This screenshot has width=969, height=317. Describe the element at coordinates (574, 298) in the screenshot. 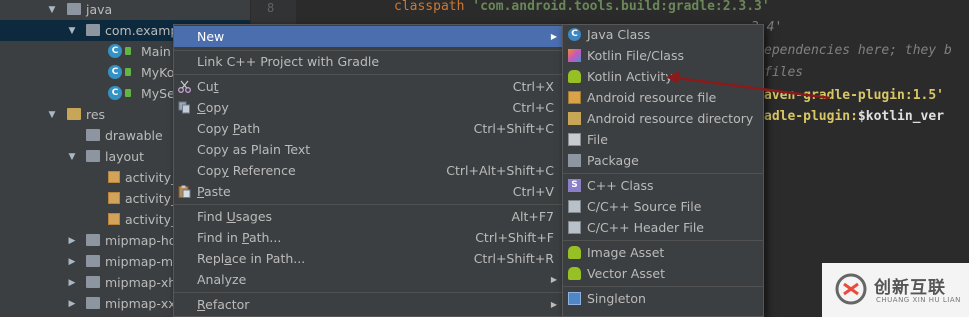

I see `singleton-icon` at that location.